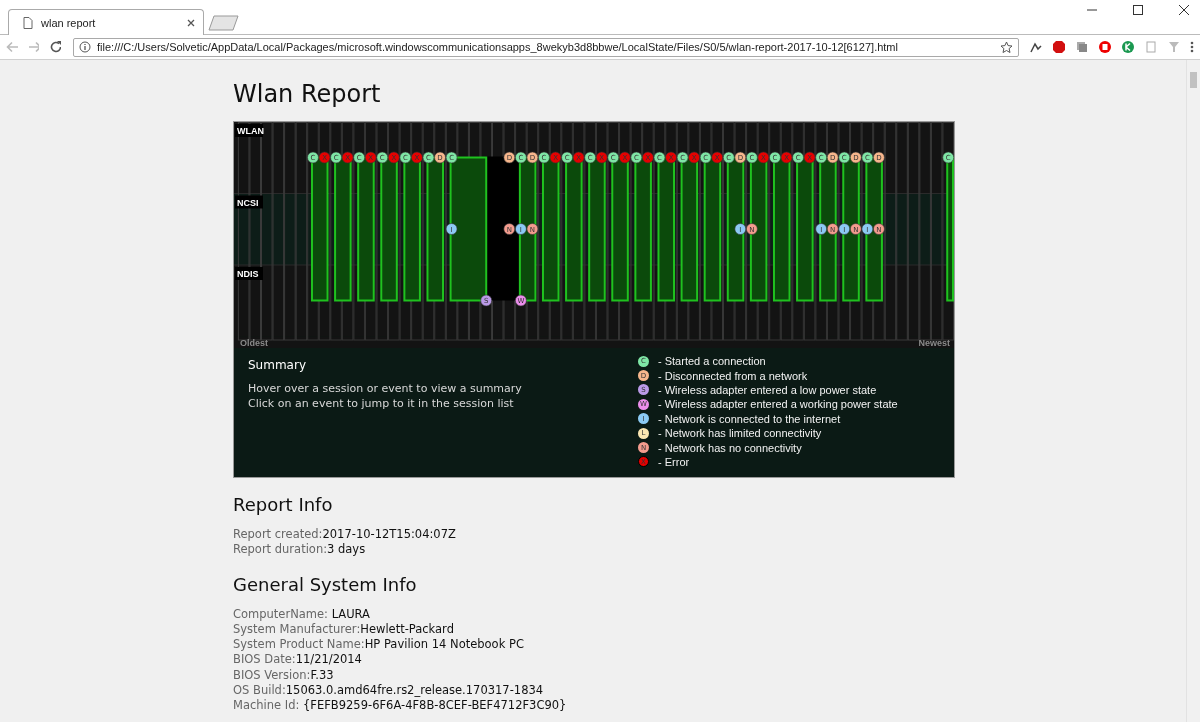 The image size is (1200, 722). I want to click on star-icon, so click(1006, 47).